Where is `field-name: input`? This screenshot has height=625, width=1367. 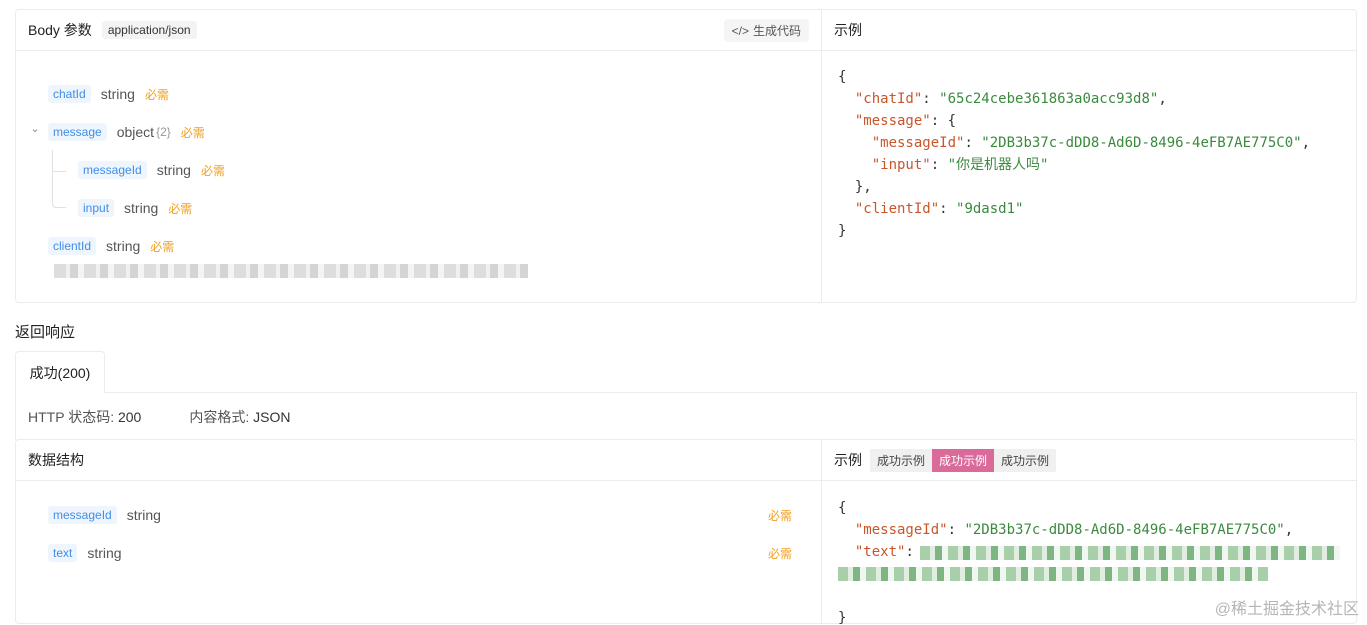 field-name: input is located at coordinates (96, 208).